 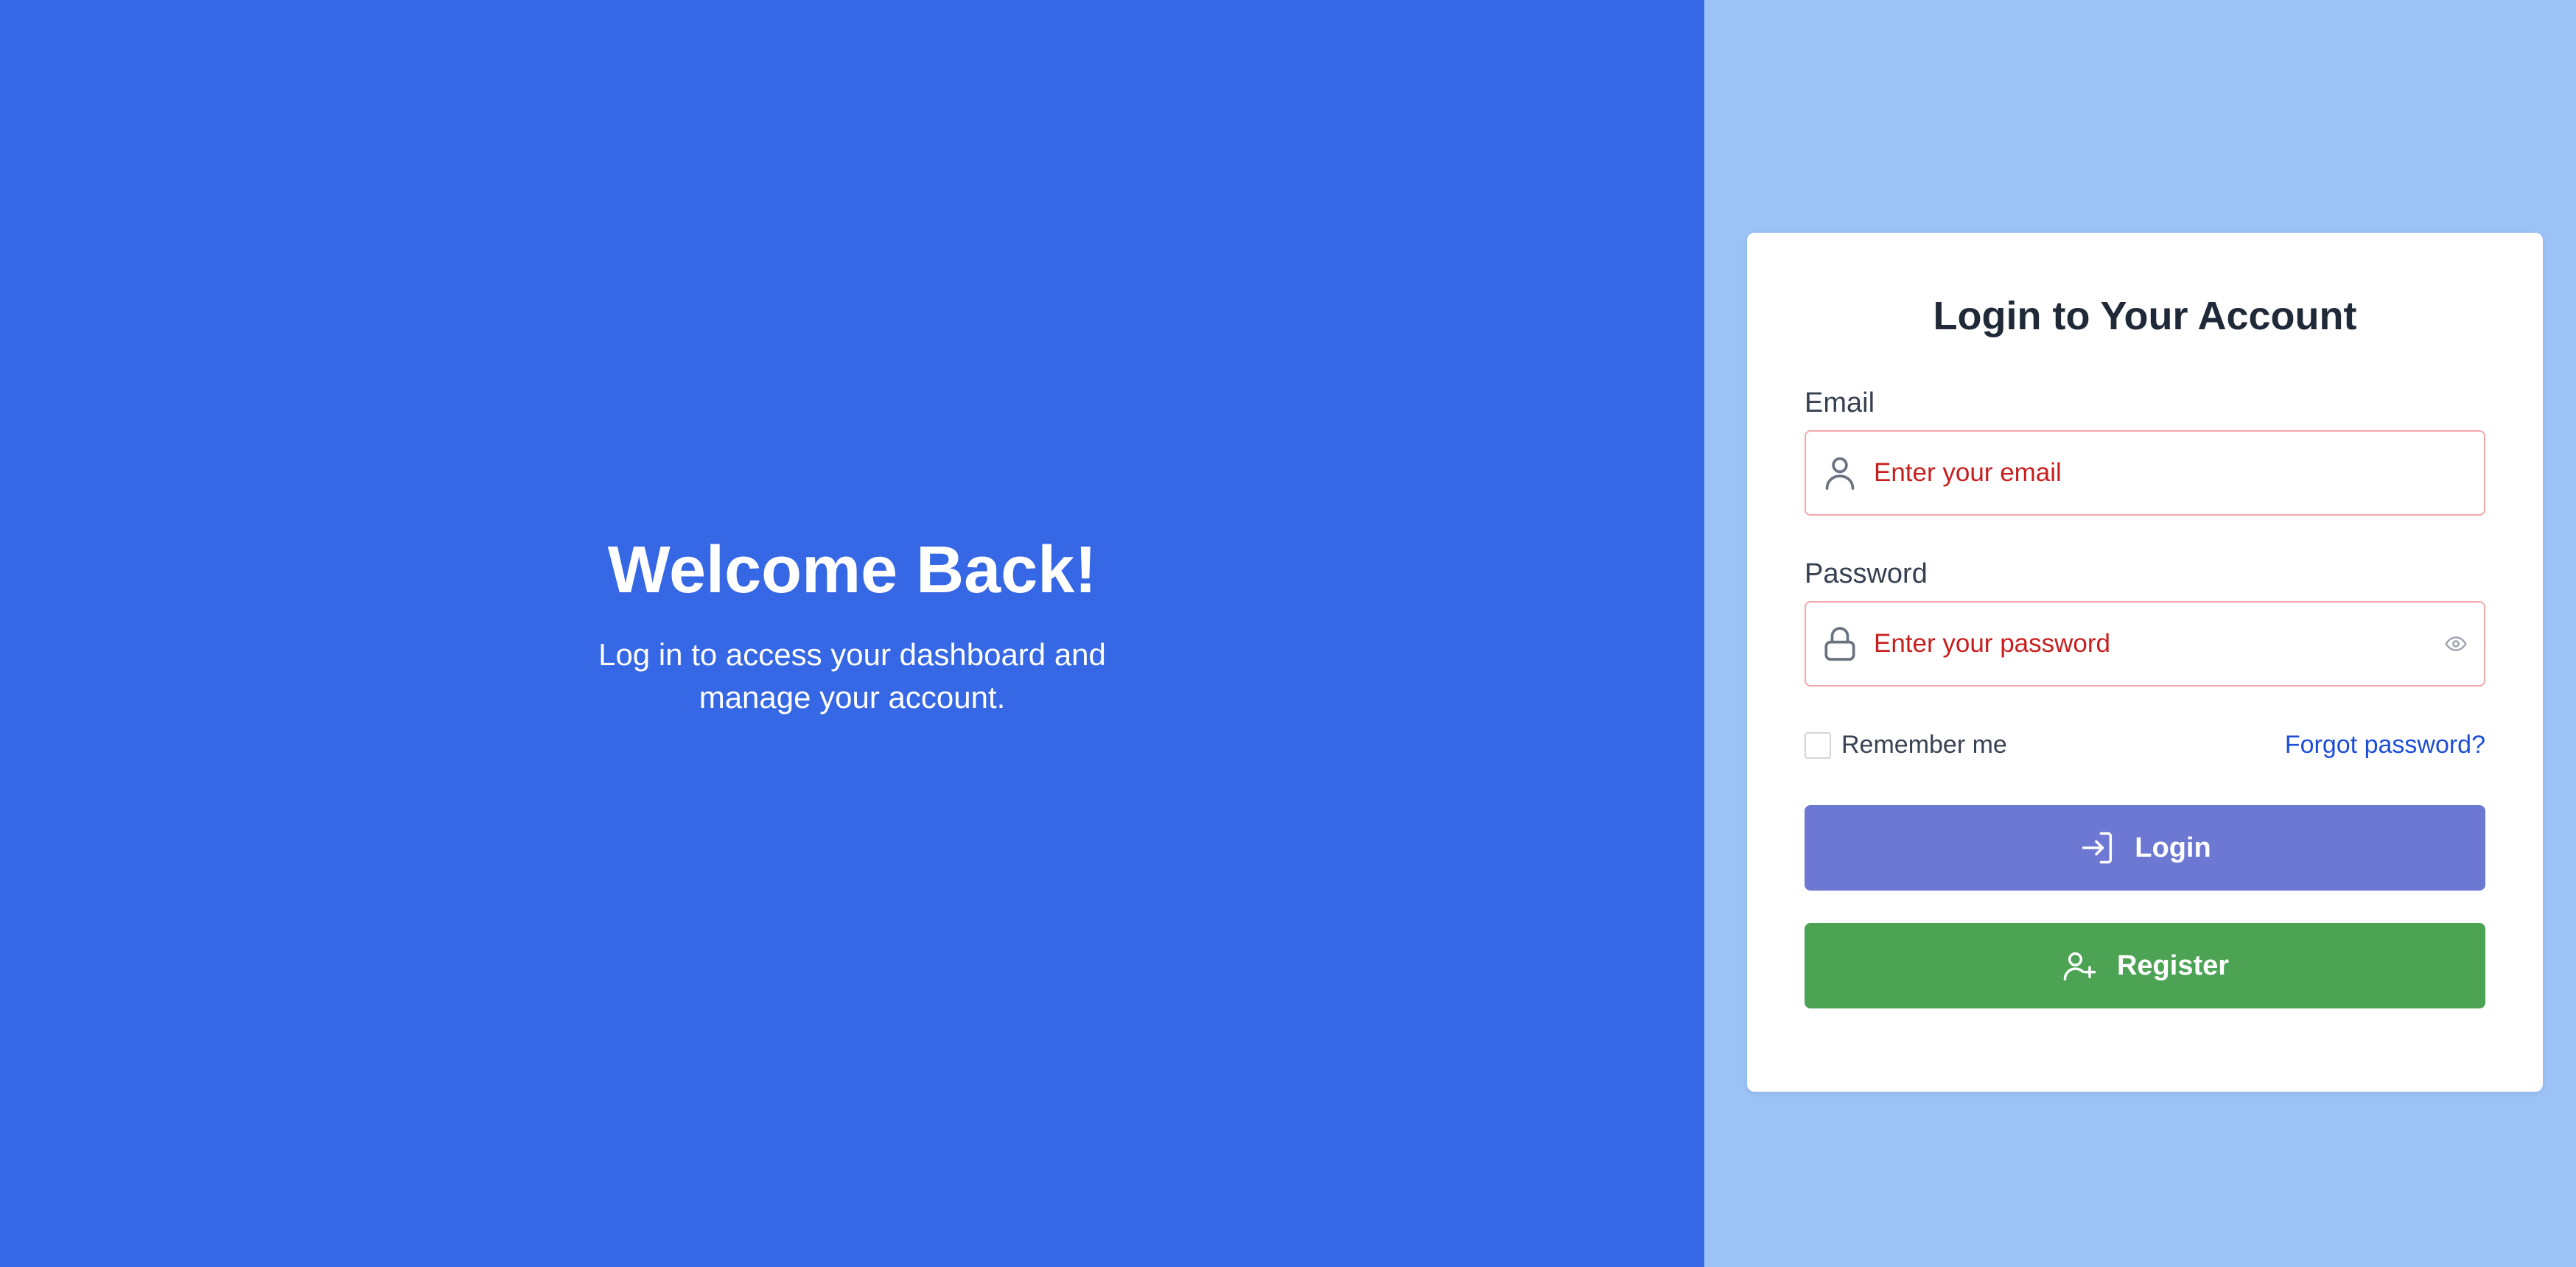 I want to click on login-button: Login, so click(x=2145, y=848).